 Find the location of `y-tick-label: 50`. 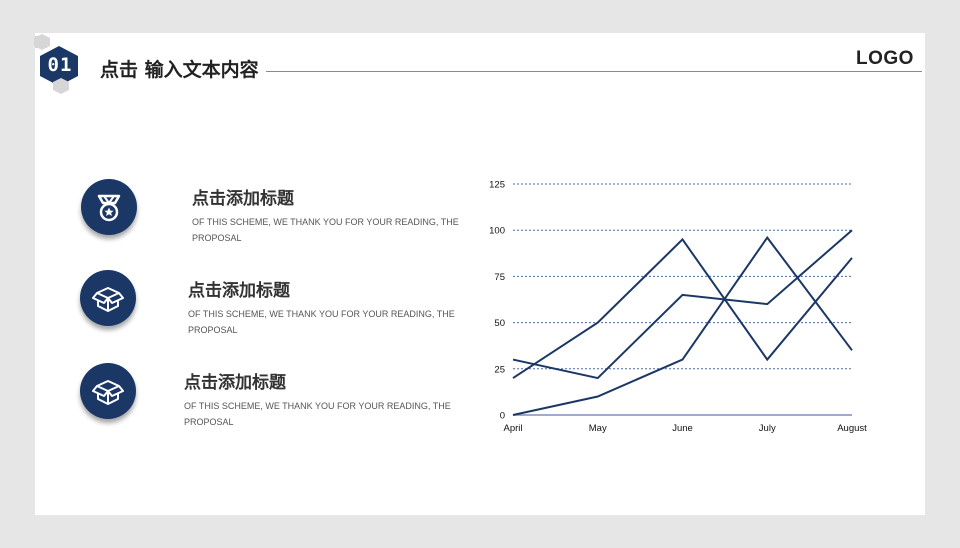

y-tick-label: 50 is located at coordinates (499, 323).